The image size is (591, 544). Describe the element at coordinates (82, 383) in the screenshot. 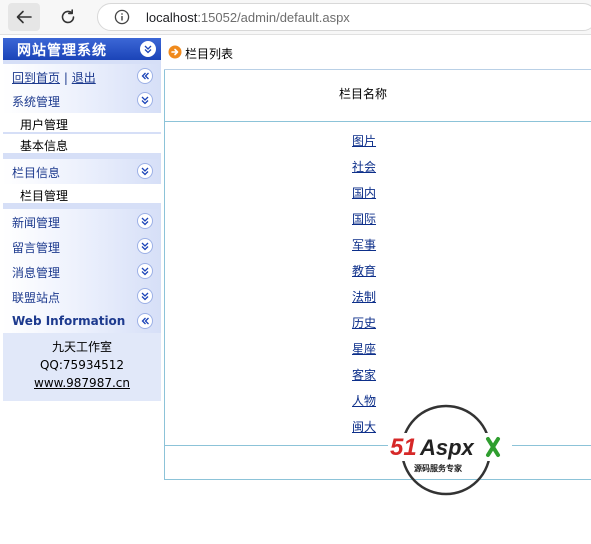

I see `site-link: www.987987.cn` at that location.